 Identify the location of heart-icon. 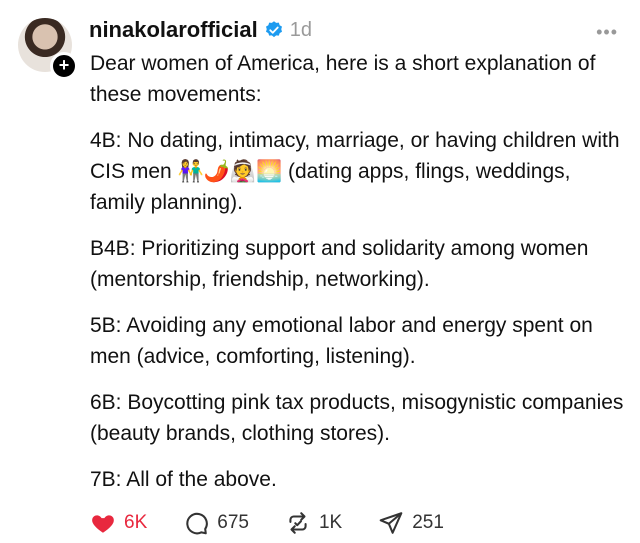
(103, 524).